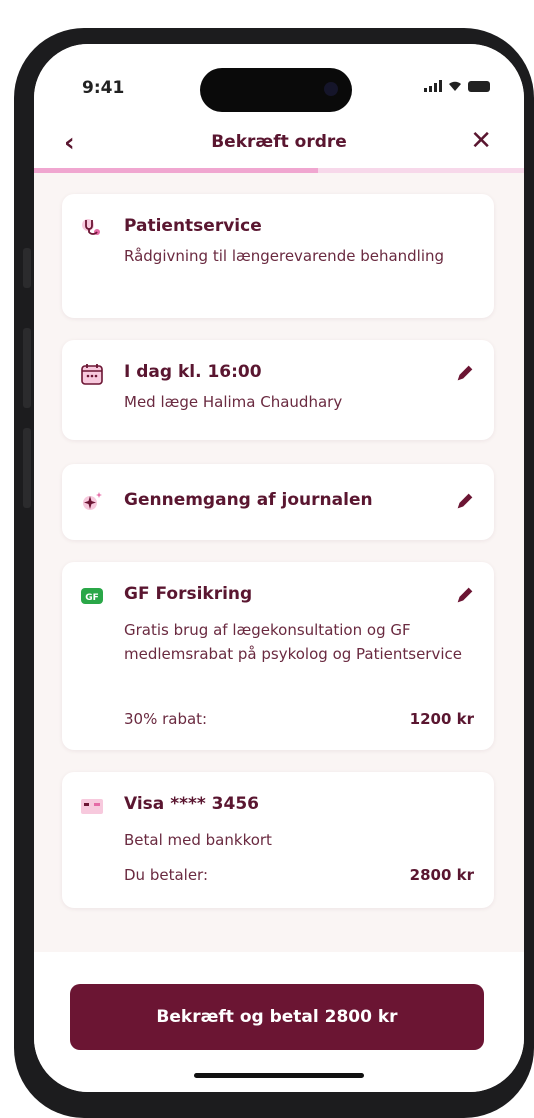 This screenshot has height=1118, width=534. I want to click on signal-icon, so click(433, 86).